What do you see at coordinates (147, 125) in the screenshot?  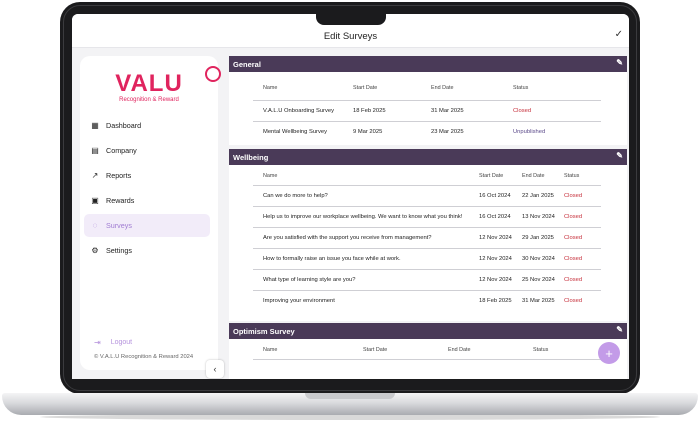 I see `sidebar-item-dashboard: ▦ Dashboard` at bounding box center [147, 125].